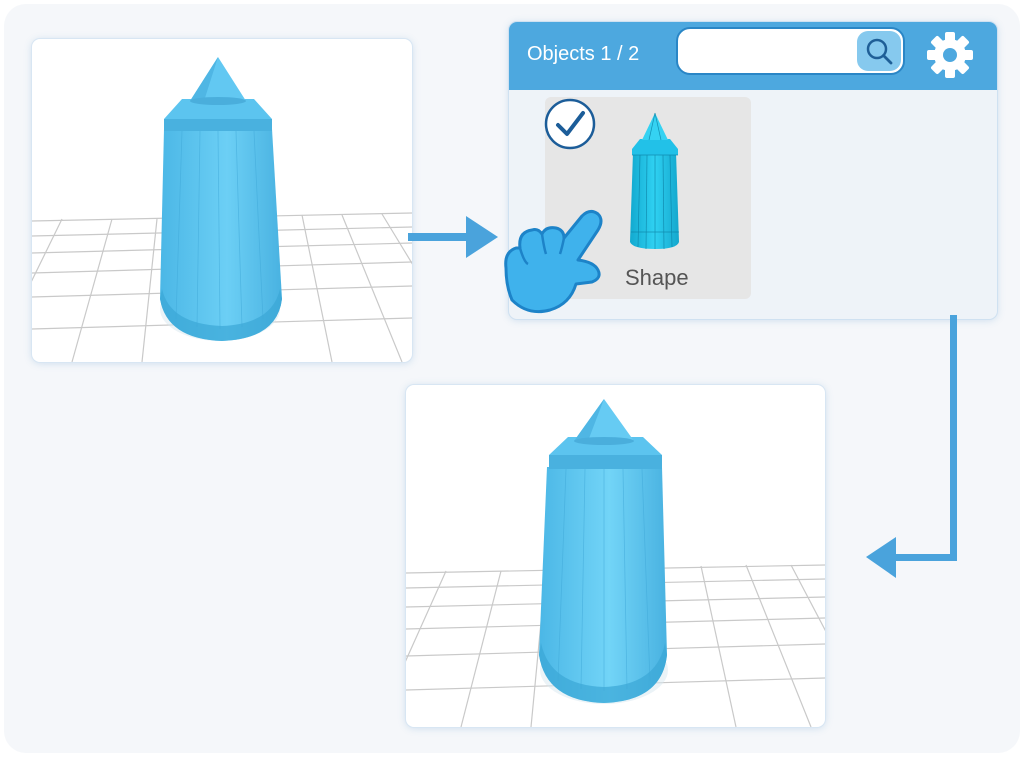  Describe the element at coordinates (583, 54) in the screenshot. I see `panel-title: Objects 1 / 2` at that location.